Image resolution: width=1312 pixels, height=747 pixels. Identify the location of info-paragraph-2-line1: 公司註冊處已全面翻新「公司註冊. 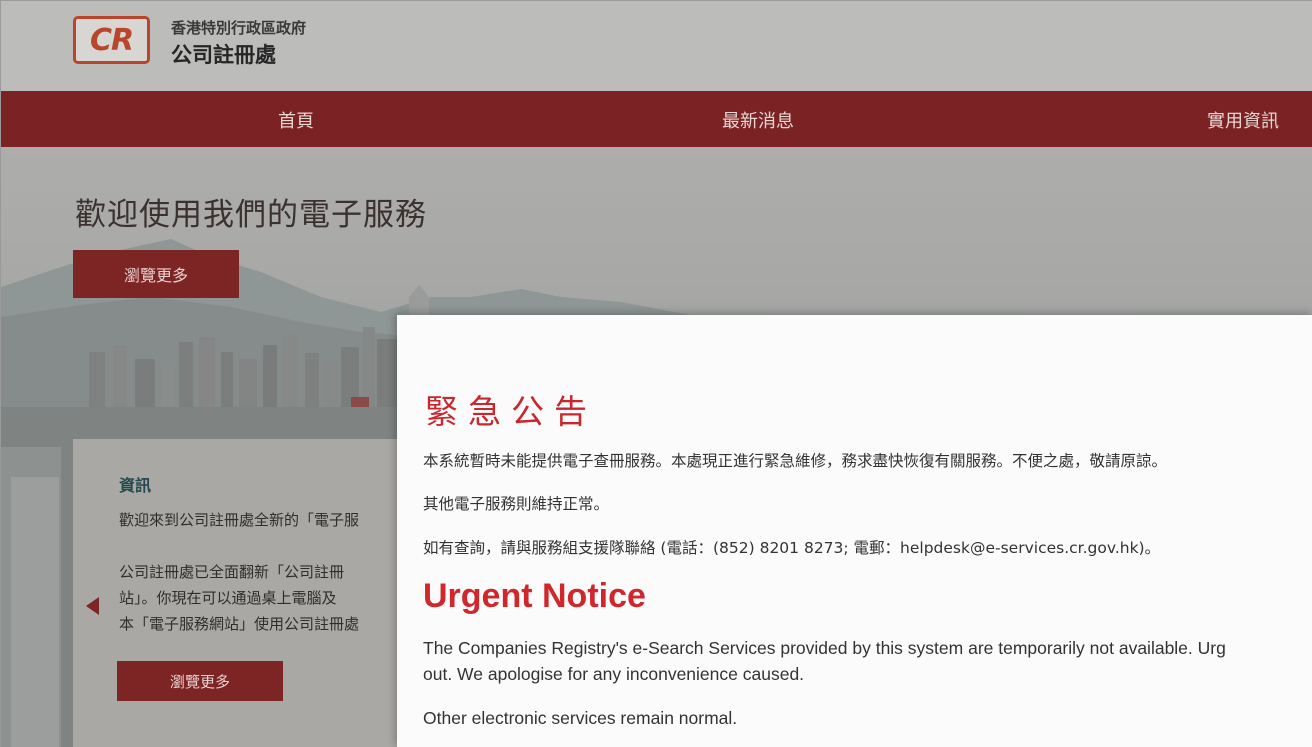
(232, 572).